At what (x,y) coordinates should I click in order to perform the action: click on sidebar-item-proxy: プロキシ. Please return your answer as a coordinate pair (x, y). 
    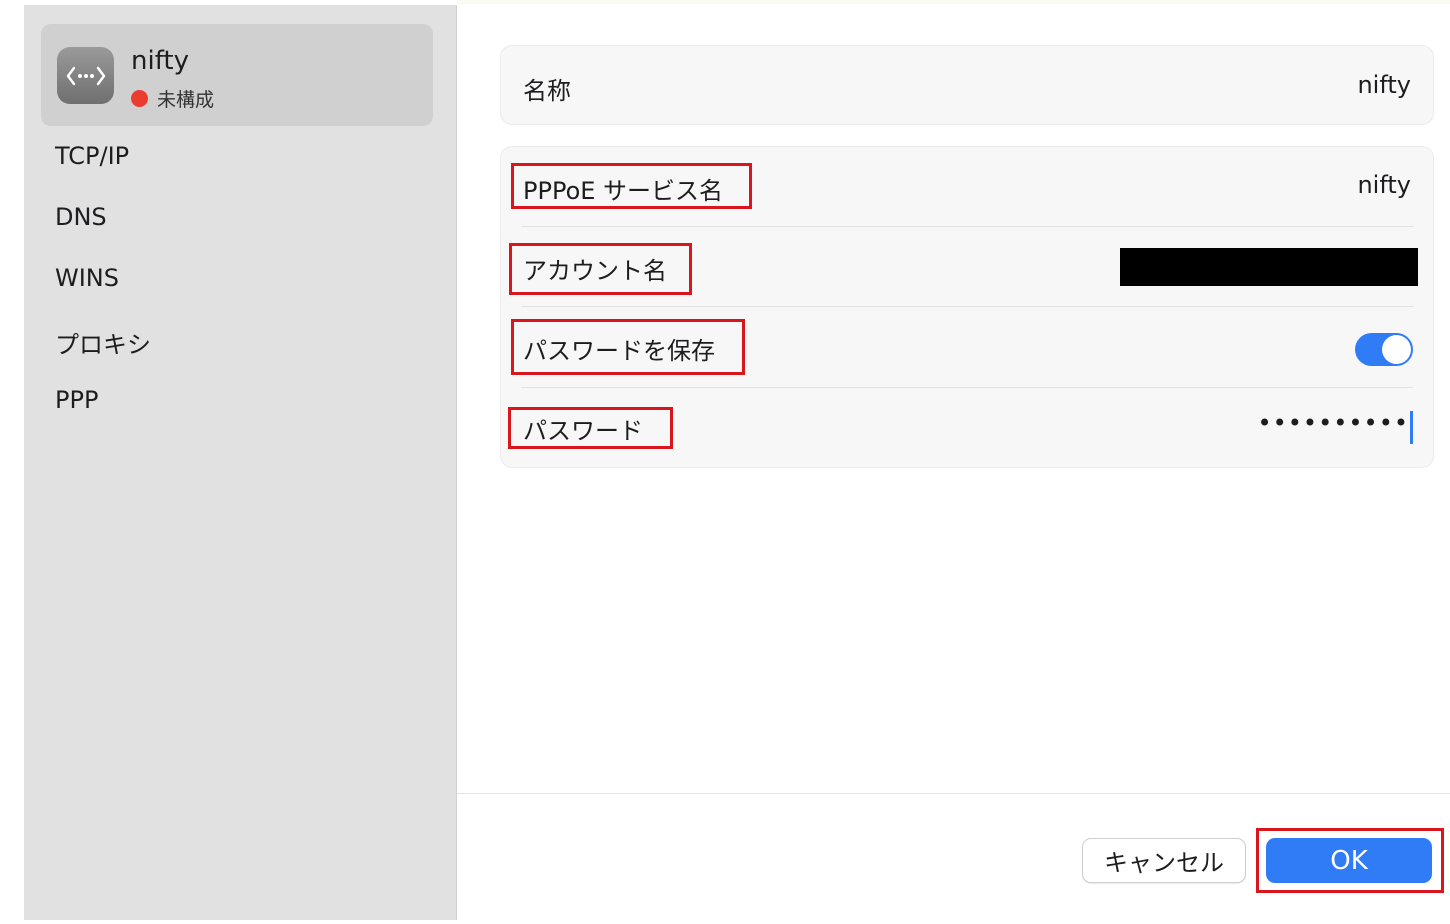
    Looking at the image, I should click on (103, 342).